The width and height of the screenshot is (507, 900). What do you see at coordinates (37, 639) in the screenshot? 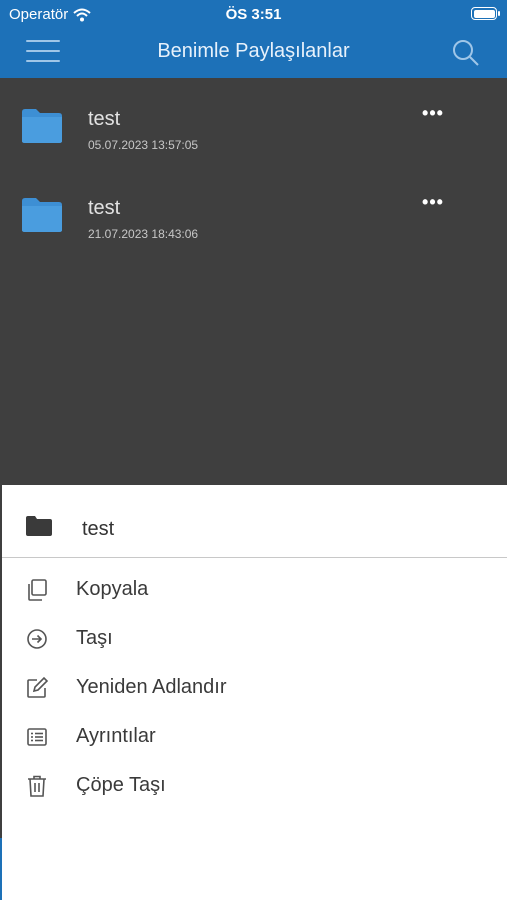
I see `move-icon` at bounding box center [37, 639].